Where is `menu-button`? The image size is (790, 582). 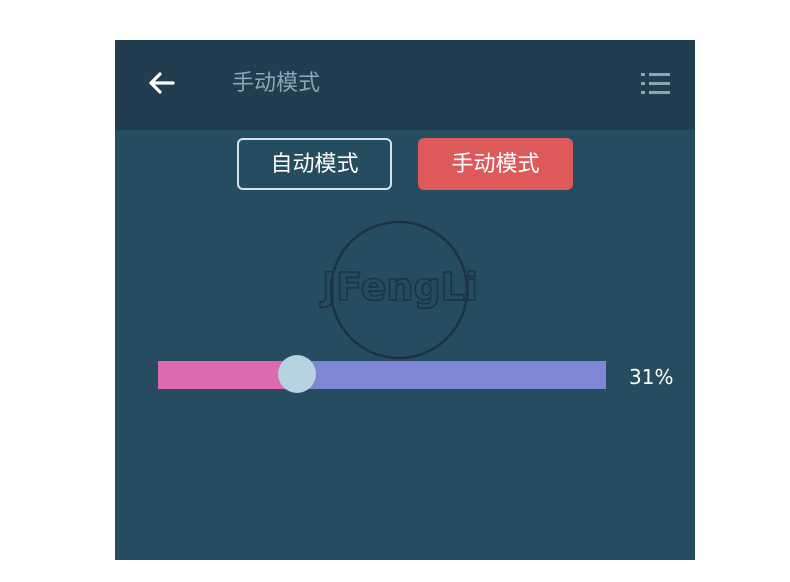
menu-button is located at coordinates (655, 84).